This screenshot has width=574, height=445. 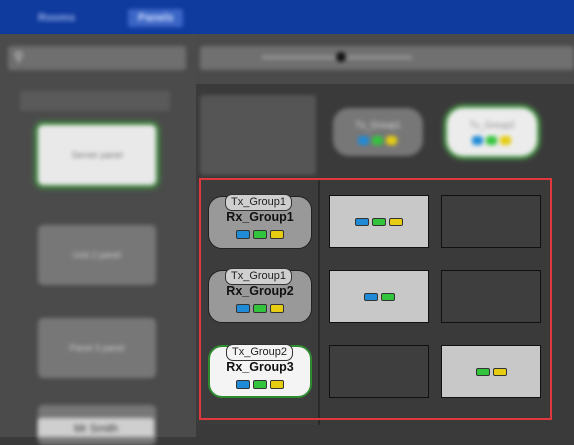 I want to click on left-card-selected: Server panel, so click(x=97, y=155).